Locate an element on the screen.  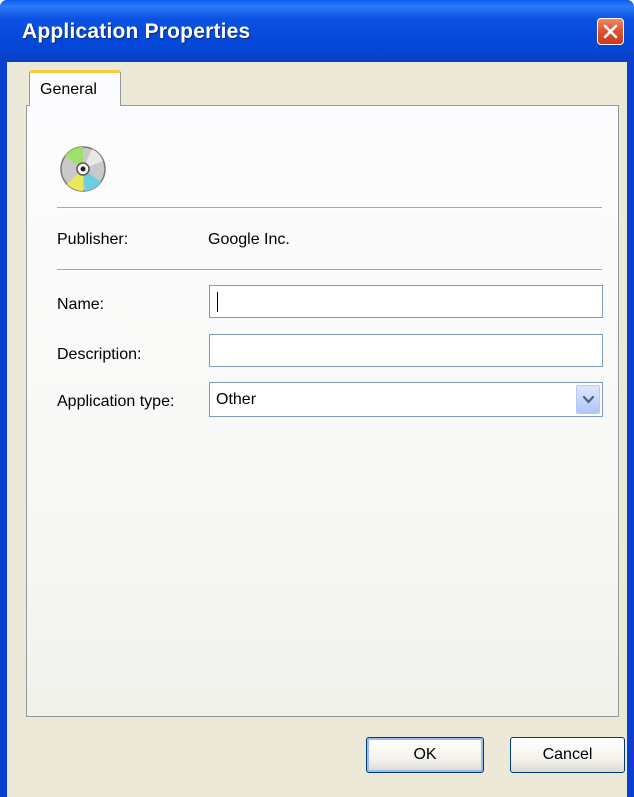
dropdown-button is located at coordinates (588, 399).